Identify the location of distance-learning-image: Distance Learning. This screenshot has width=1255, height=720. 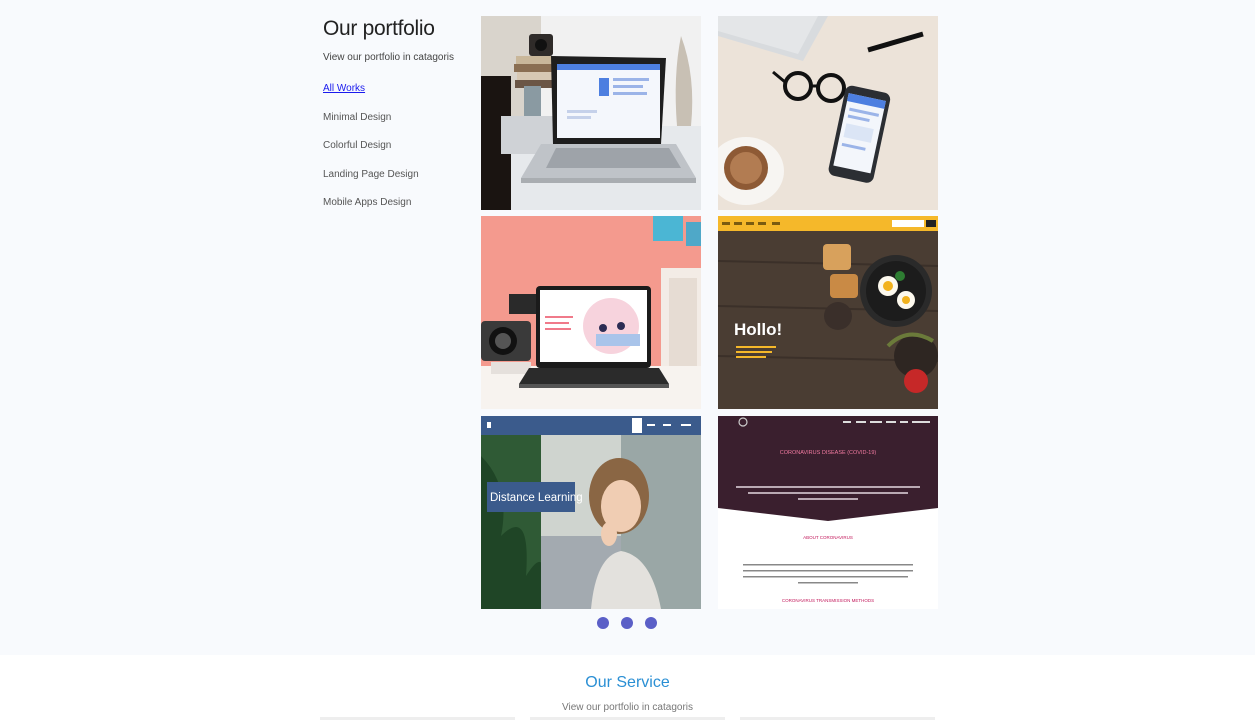
(591, 512).